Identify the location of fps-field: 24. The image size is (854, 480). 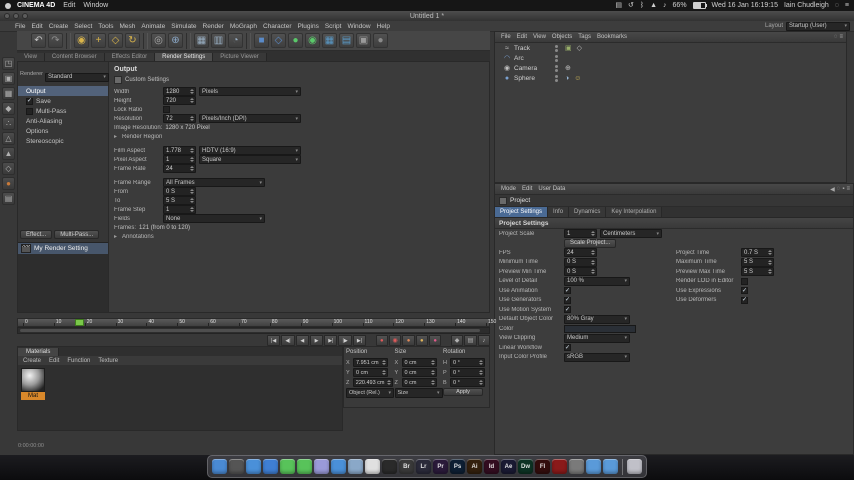
(580, 253).